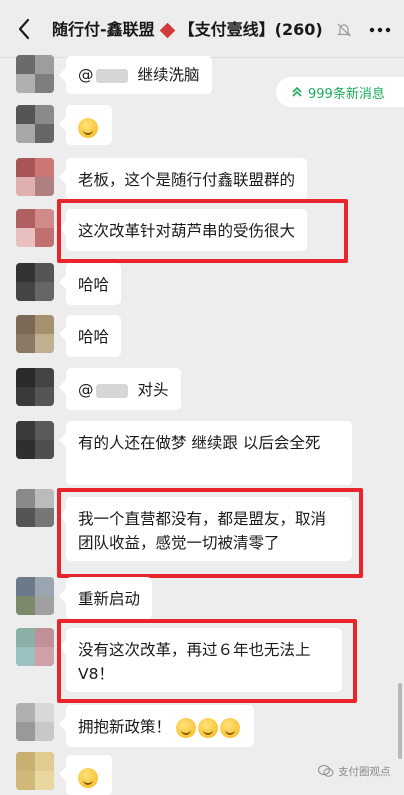 The width and height of the screenshot is (404, 795). Describe the element at coordinates (209, 453) in the screenshot. I see `message-bubble: 有的人还在做梦 继续跟 以后会全死` at that location.